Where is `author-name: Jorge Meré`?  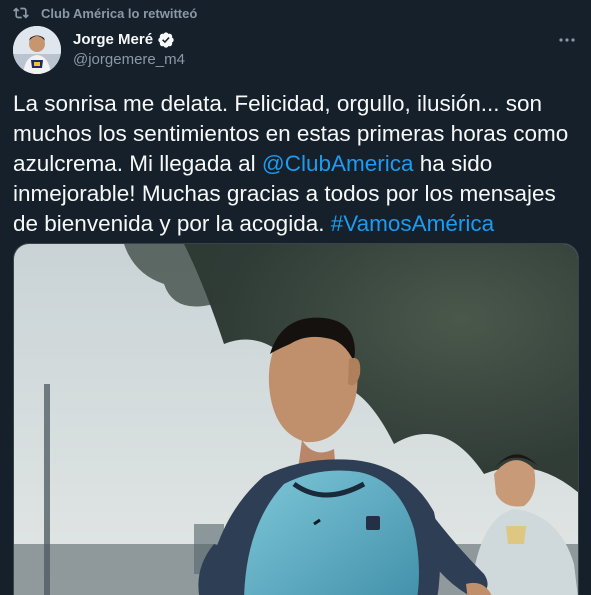 author-name: Jorge Meré is located at coordinates (113, 40).